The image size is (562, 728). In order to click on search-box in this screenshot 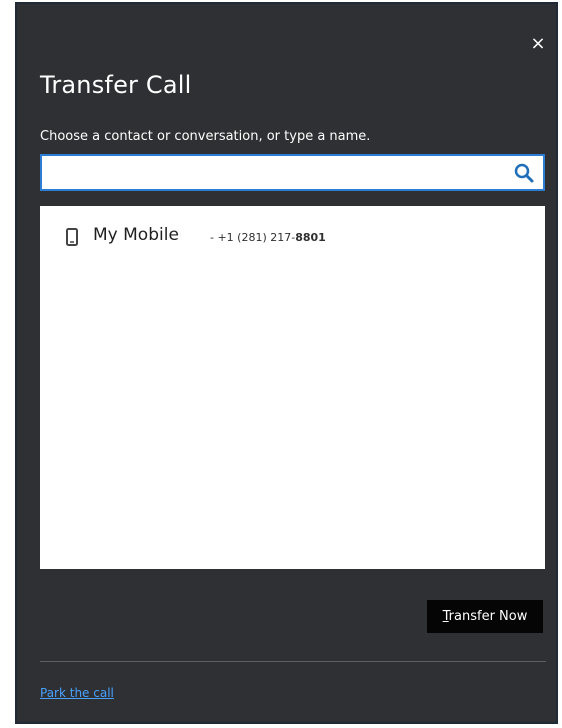, I will do `click(292, 172)`.